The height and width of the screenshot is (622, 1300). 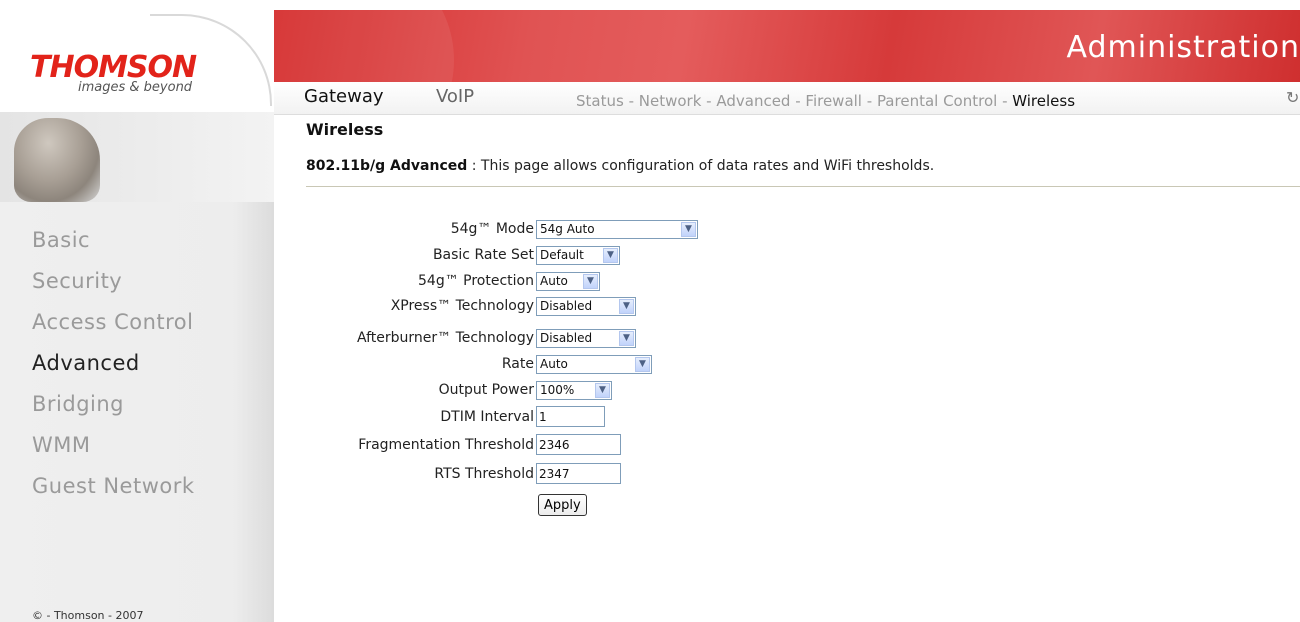 I want to click on select-54g-mode-wrap: 54g Auto ▼, so click(x=617, y=228).